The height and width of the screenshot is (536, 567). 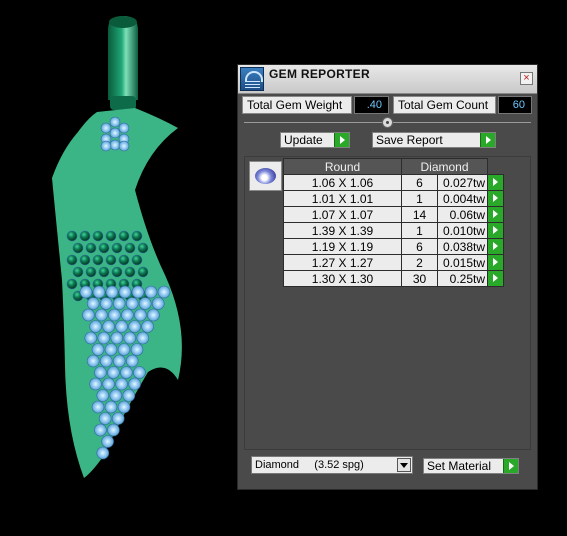 I want to click on slider-knob, so click(x=387, y=122).